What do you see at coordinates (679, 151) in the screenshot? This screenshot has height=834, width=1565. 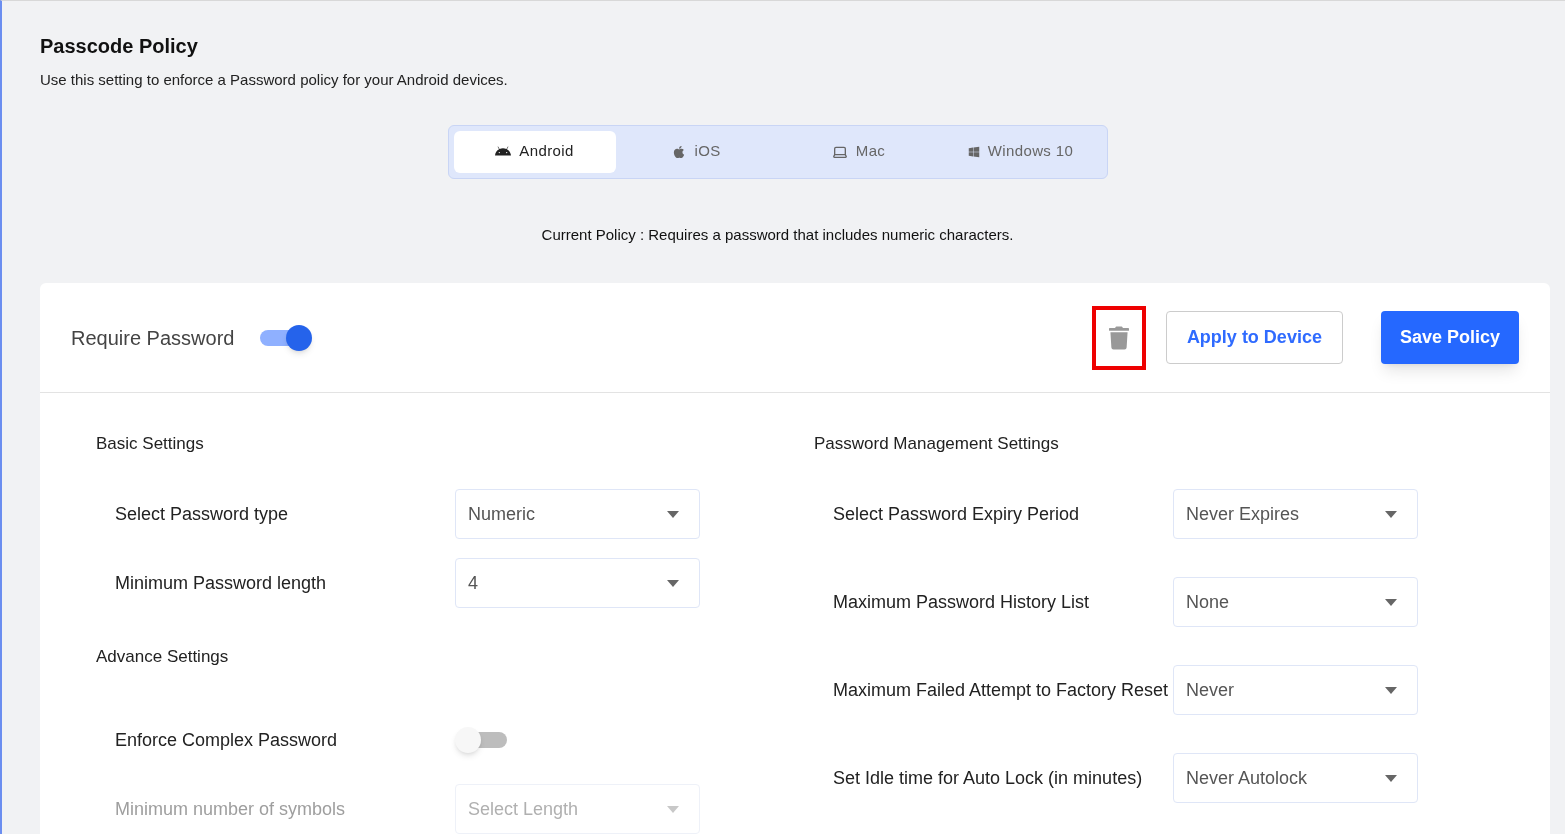 I see `apple-icon` at bounding box center [679, 151].